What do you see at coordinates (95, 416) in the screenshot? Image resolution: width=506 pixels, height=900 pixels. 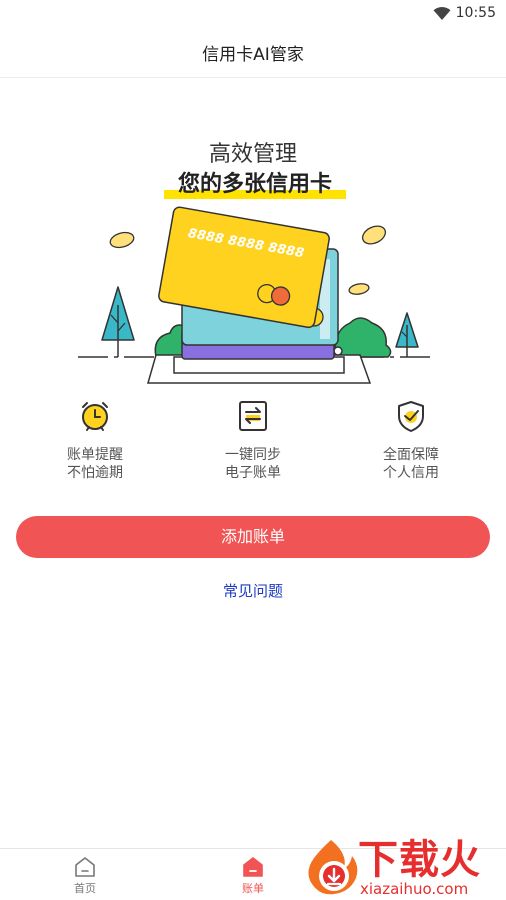 I see `alarm-clock-icon` at bounding box center [95, 416].